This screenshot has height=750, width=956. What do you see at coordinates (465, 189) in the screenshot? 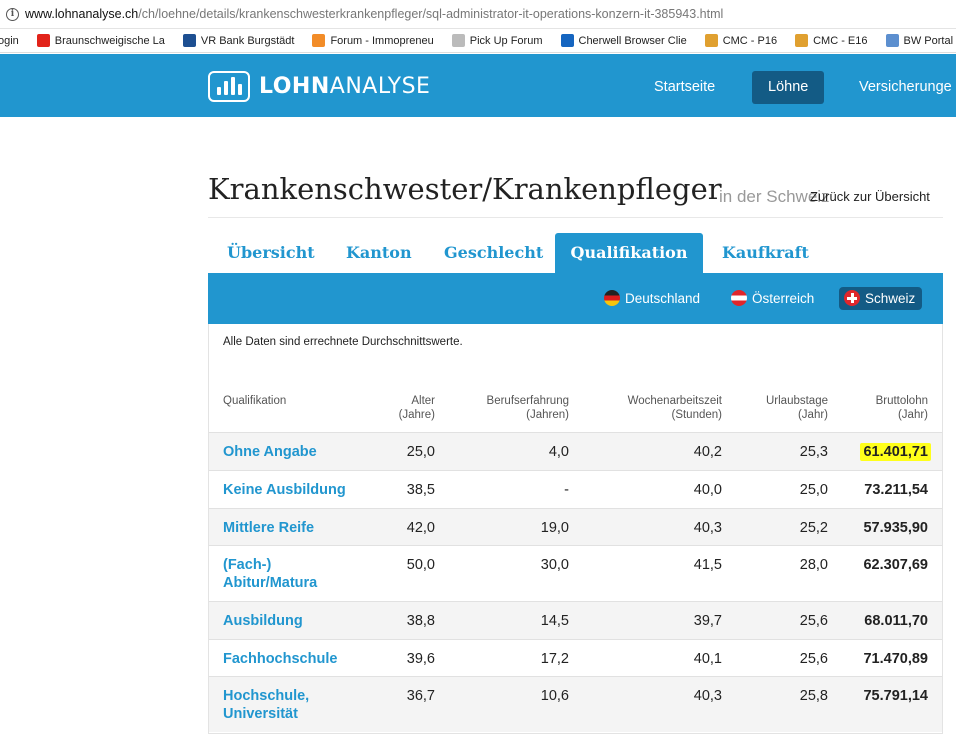
I see `page-title: Krankenschwester/Krankenpfleger` at bounding box center [465, 189].